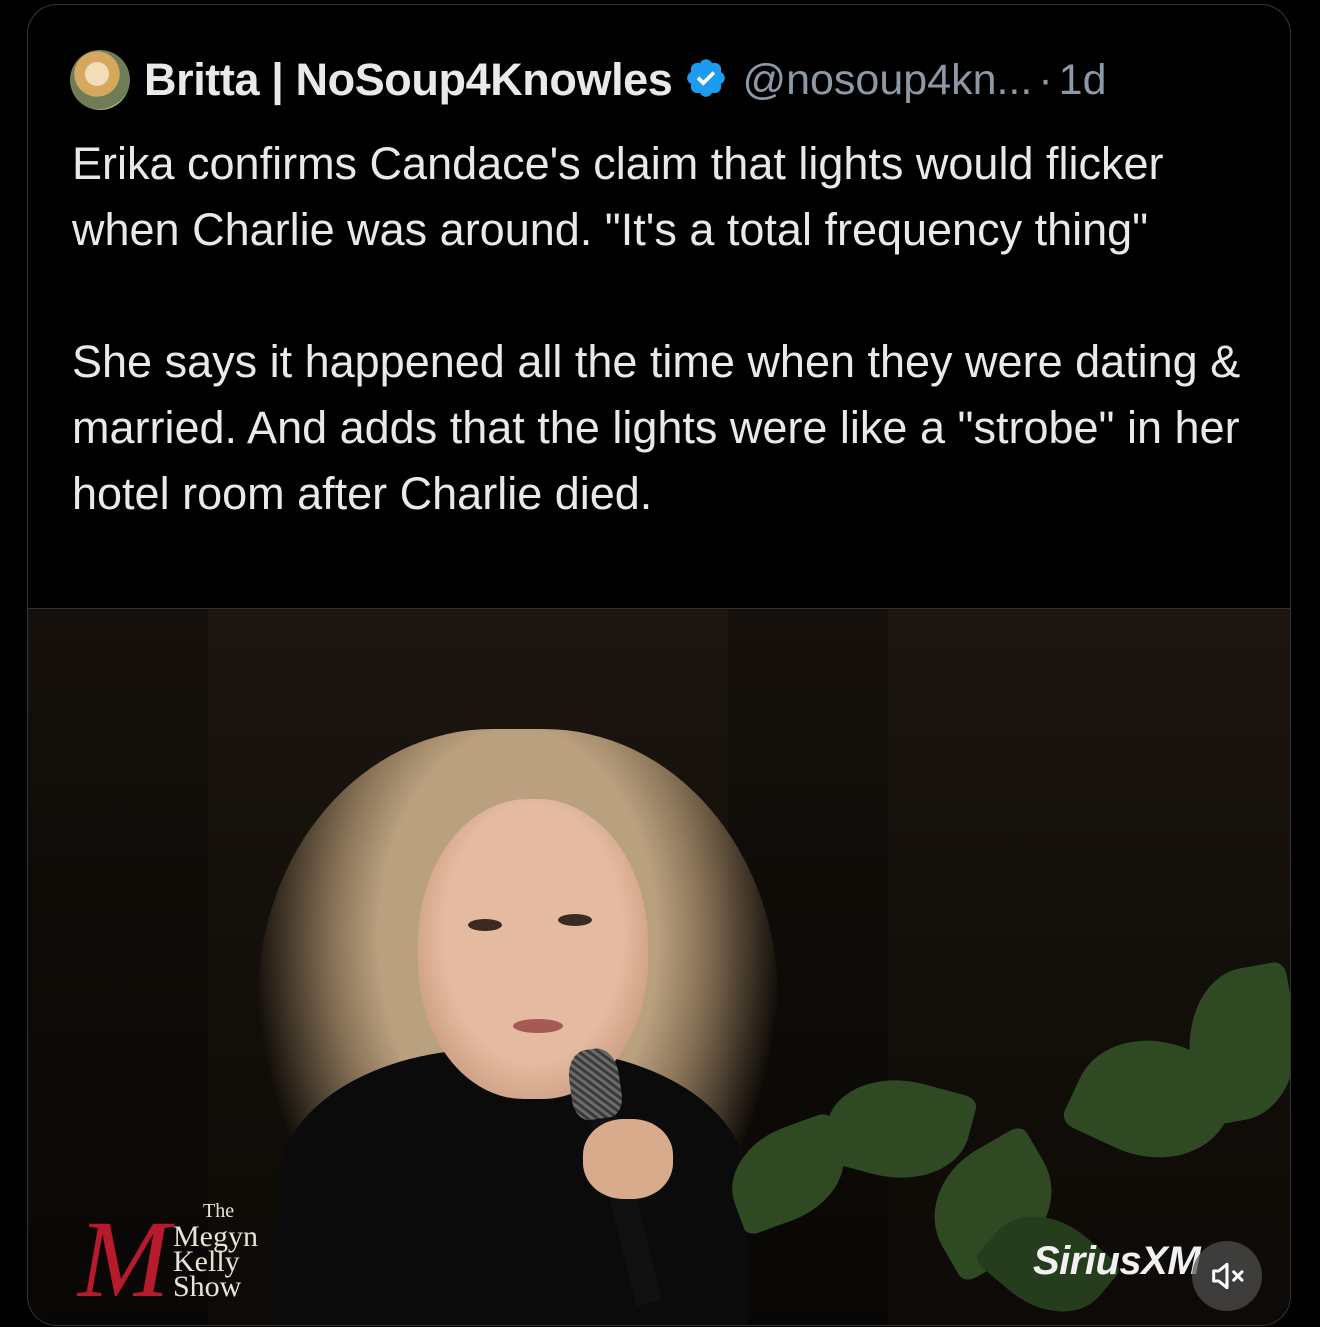 The width and height of the screenshot is (1320, 1327). I want to click on video-person-hand, so click(628, 1159).